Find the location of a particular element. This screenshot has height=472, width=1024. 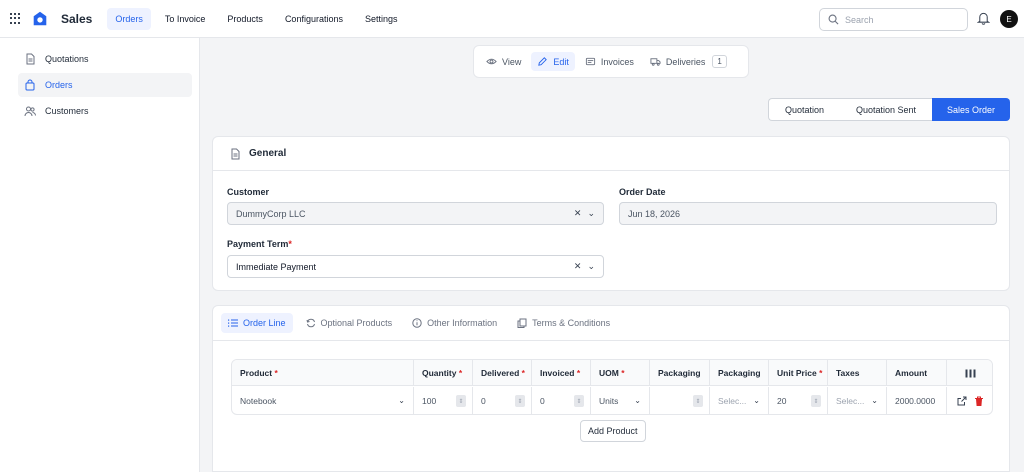

quantity-value: 100 is located at coordinates (429, 401).